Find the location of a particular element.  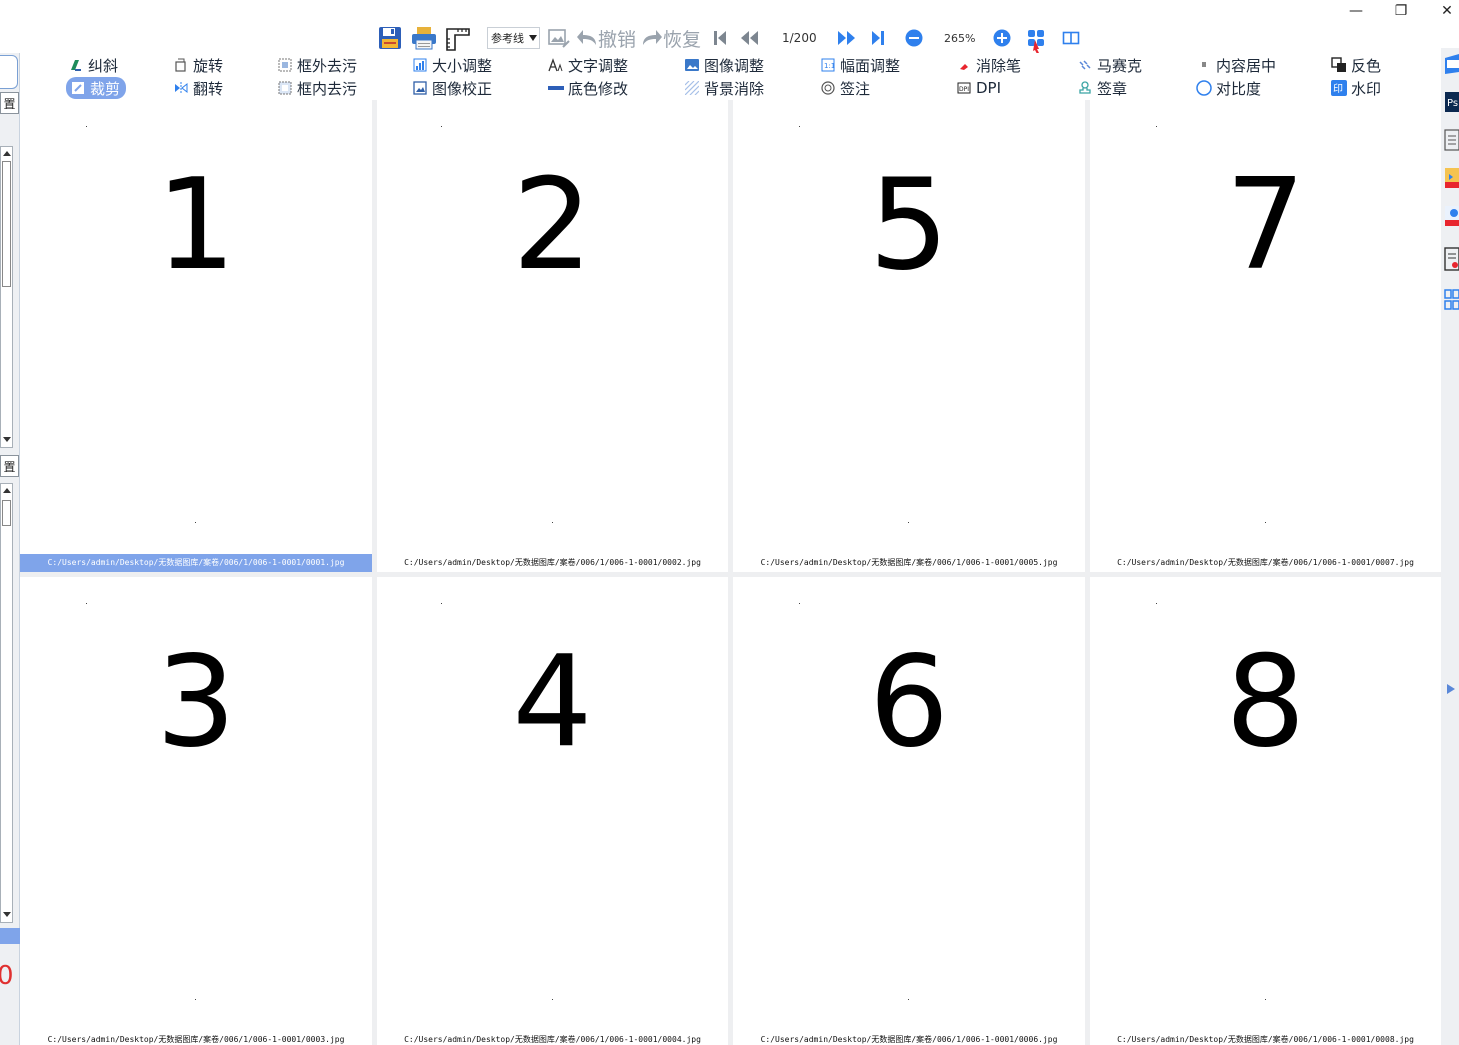

zoom-in-button is located at coordinates (1002, 38).